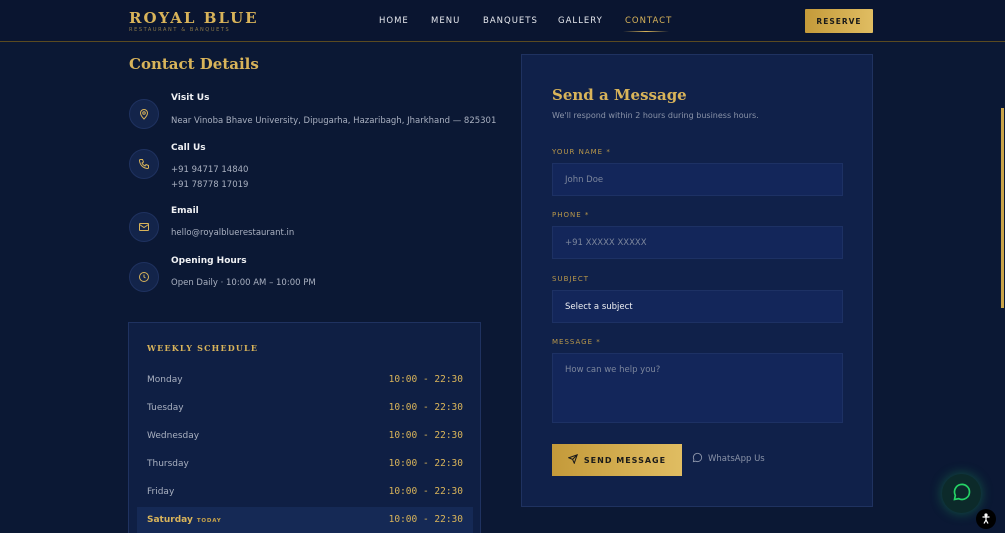 The image size is (1005, 533). I want to click on schedule-day: Friday, so click(161, 492).